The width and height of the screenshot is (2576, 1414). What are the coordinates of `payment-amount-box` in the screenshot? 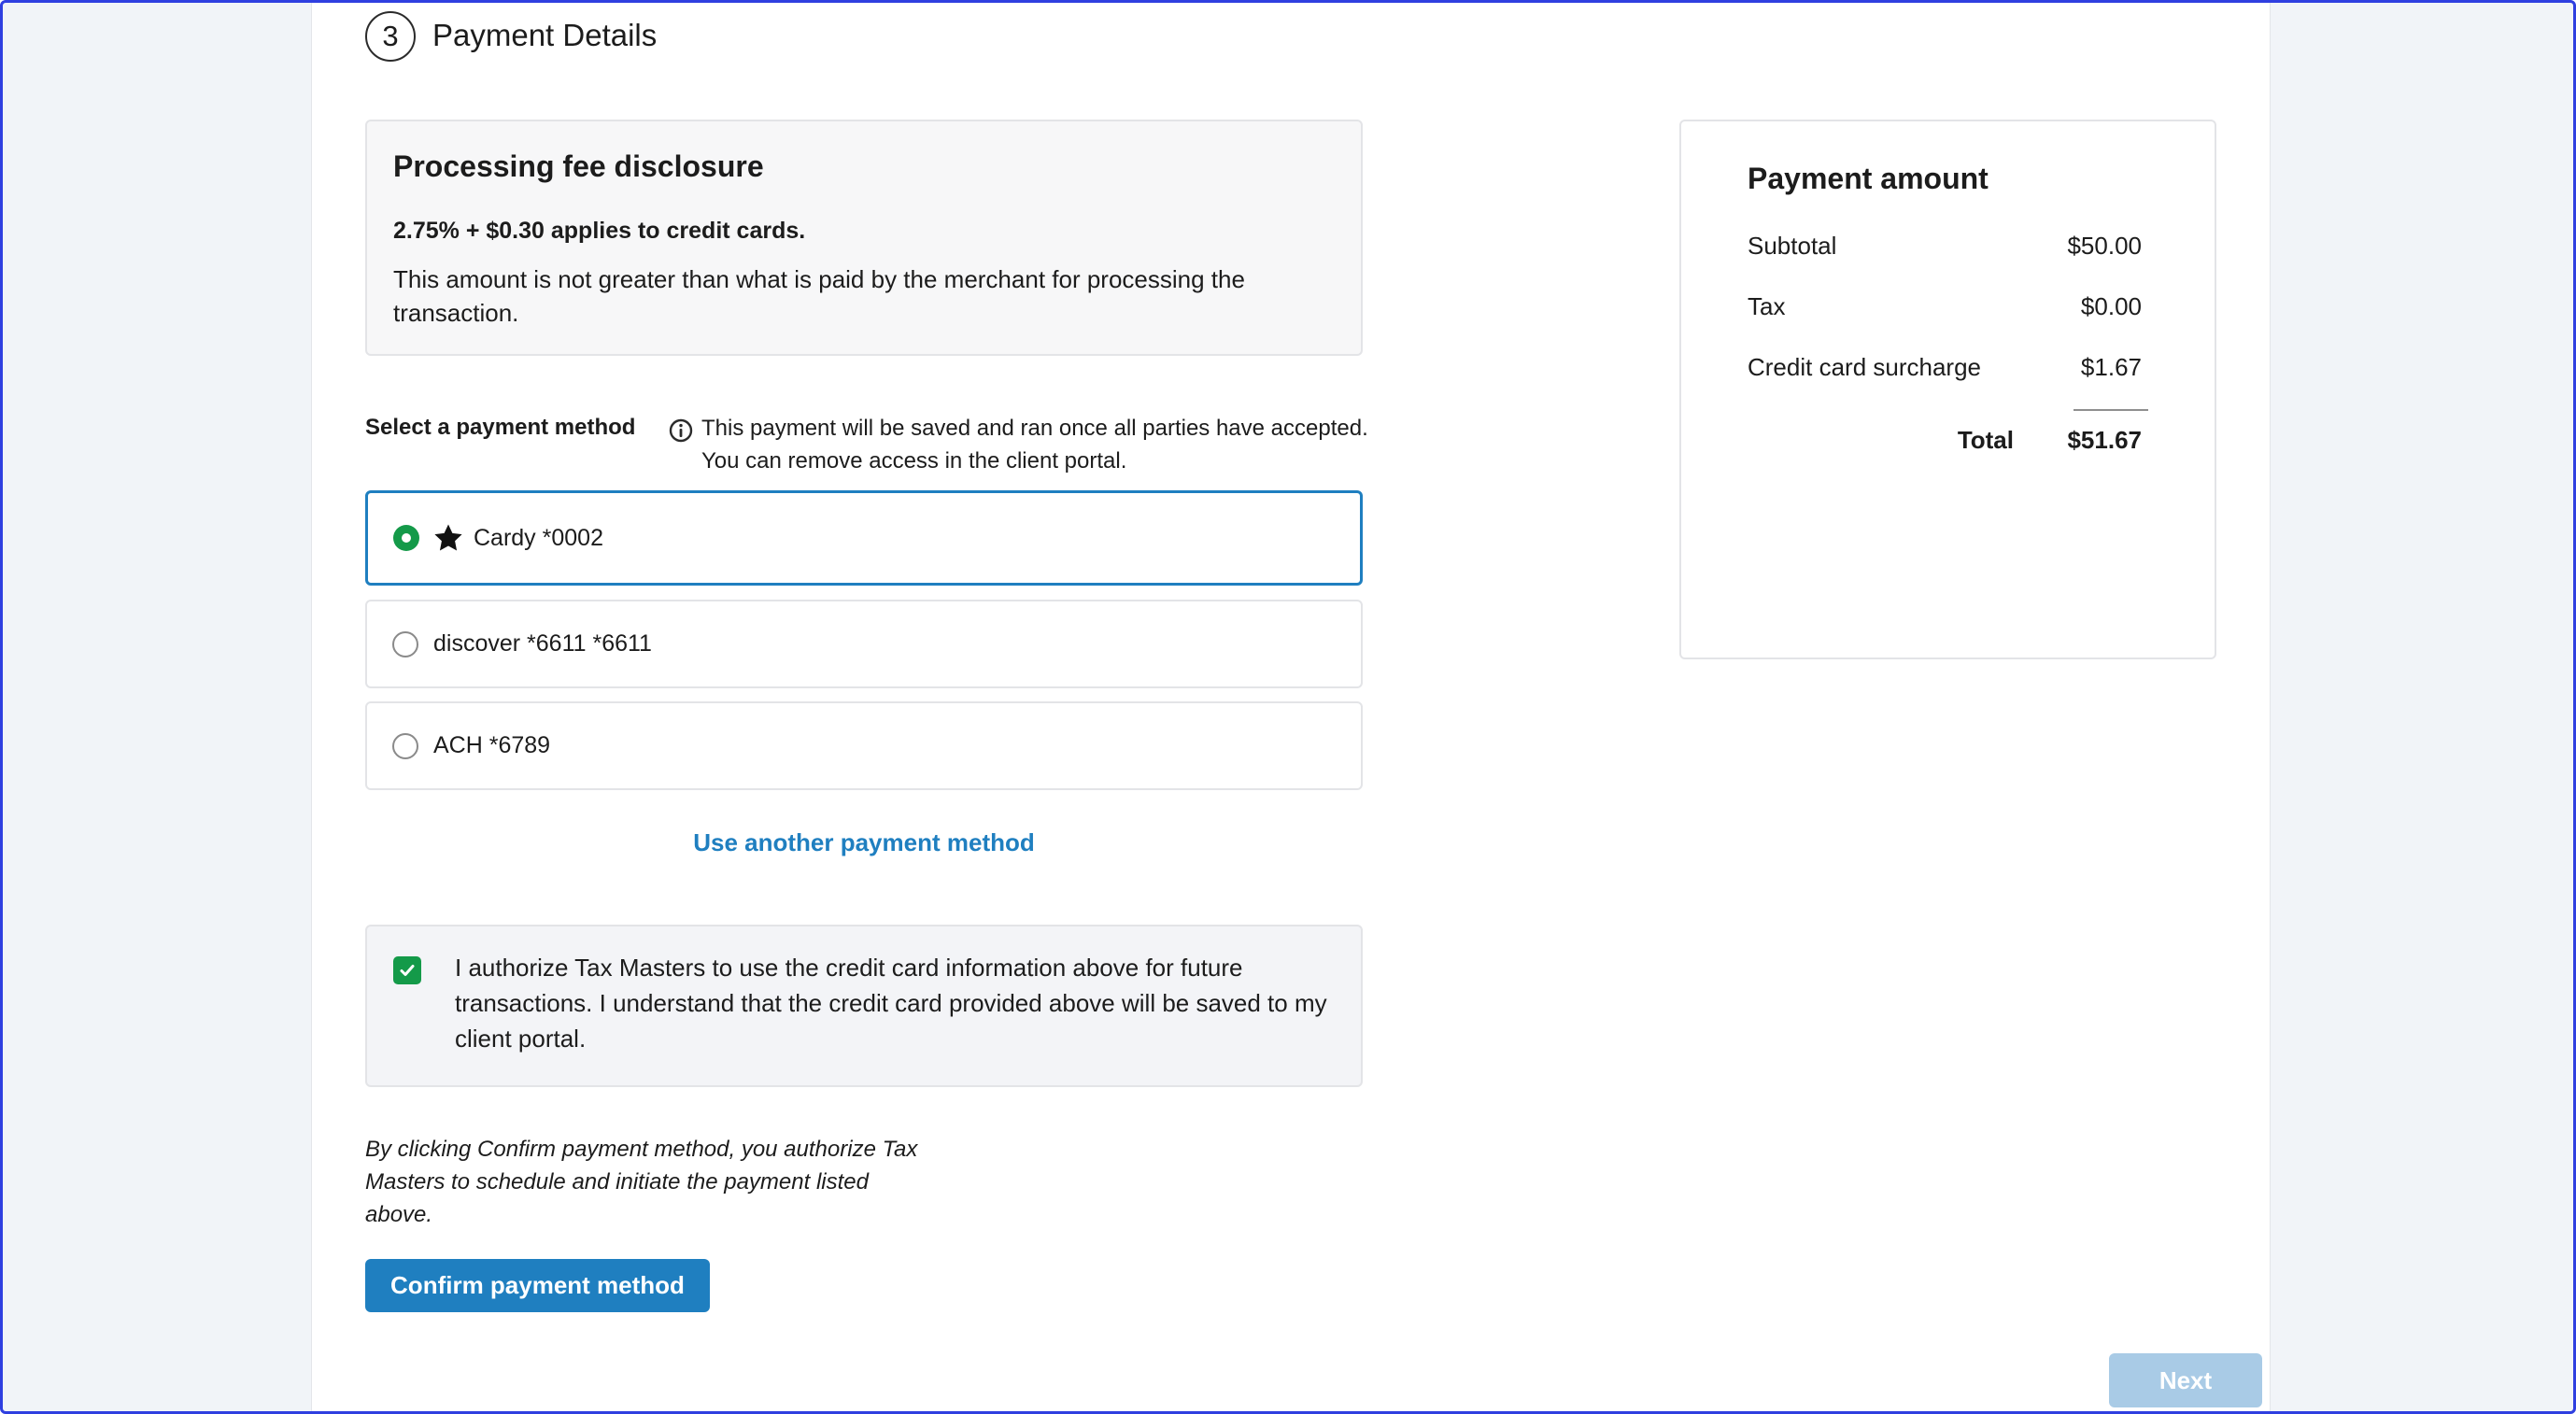 It's located at (1947, 389).